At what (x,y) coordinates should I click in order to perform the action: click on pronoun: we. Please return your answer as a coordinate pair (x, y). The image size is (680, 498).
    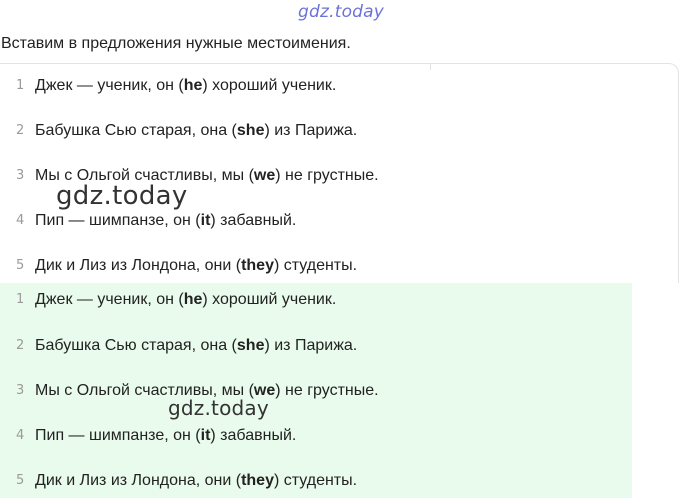
    Looking at the image, I should click on (264, 175).